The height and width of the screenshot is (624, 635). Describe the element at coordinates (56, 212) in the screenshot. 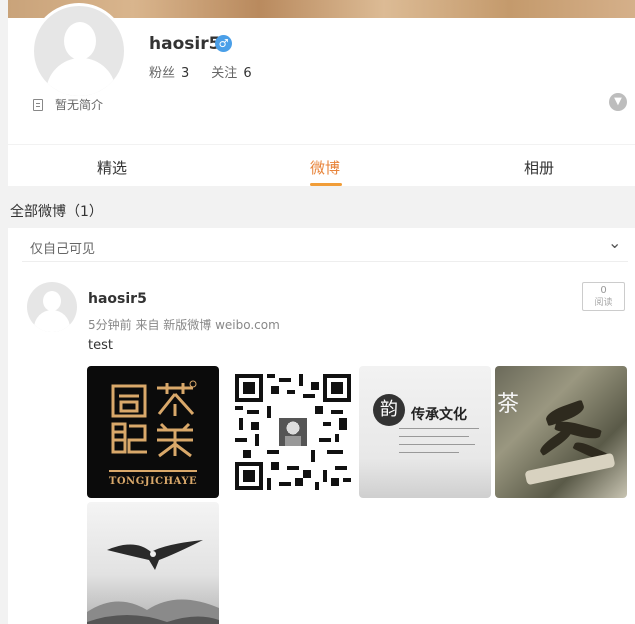

I see `feed-section-title: 全部微博（1）` at that location.